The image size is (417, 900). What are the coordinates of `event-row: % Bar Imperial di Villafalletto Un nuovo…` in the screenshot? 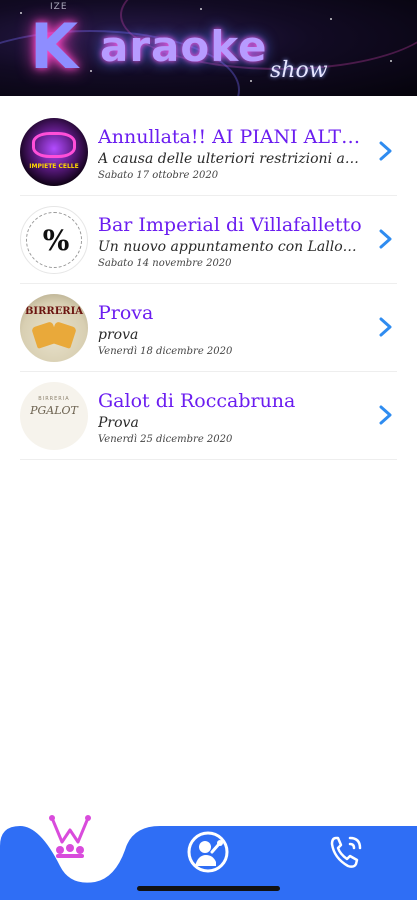 It's located at (208, 240).